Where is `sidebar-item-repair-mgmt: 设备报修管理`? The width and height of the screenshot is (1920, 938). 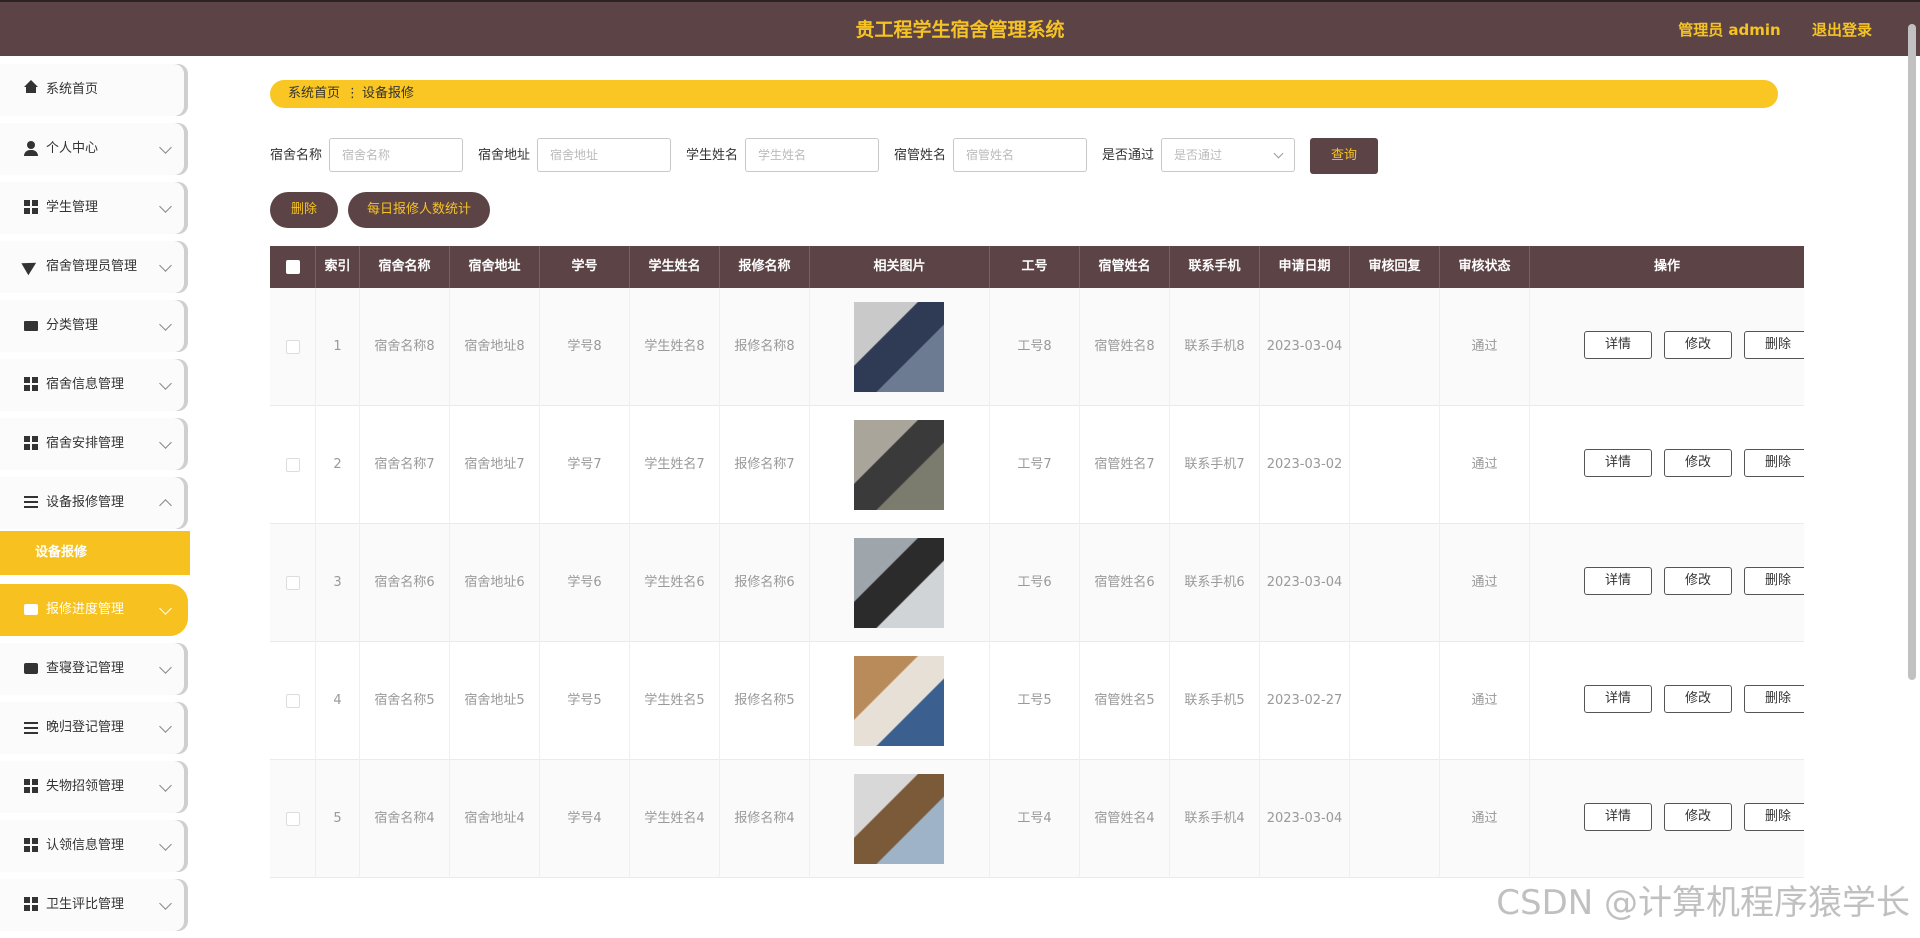
sidebar-item-repair-mgmt: 设备报修管理 is located at coordinates (94, 503).